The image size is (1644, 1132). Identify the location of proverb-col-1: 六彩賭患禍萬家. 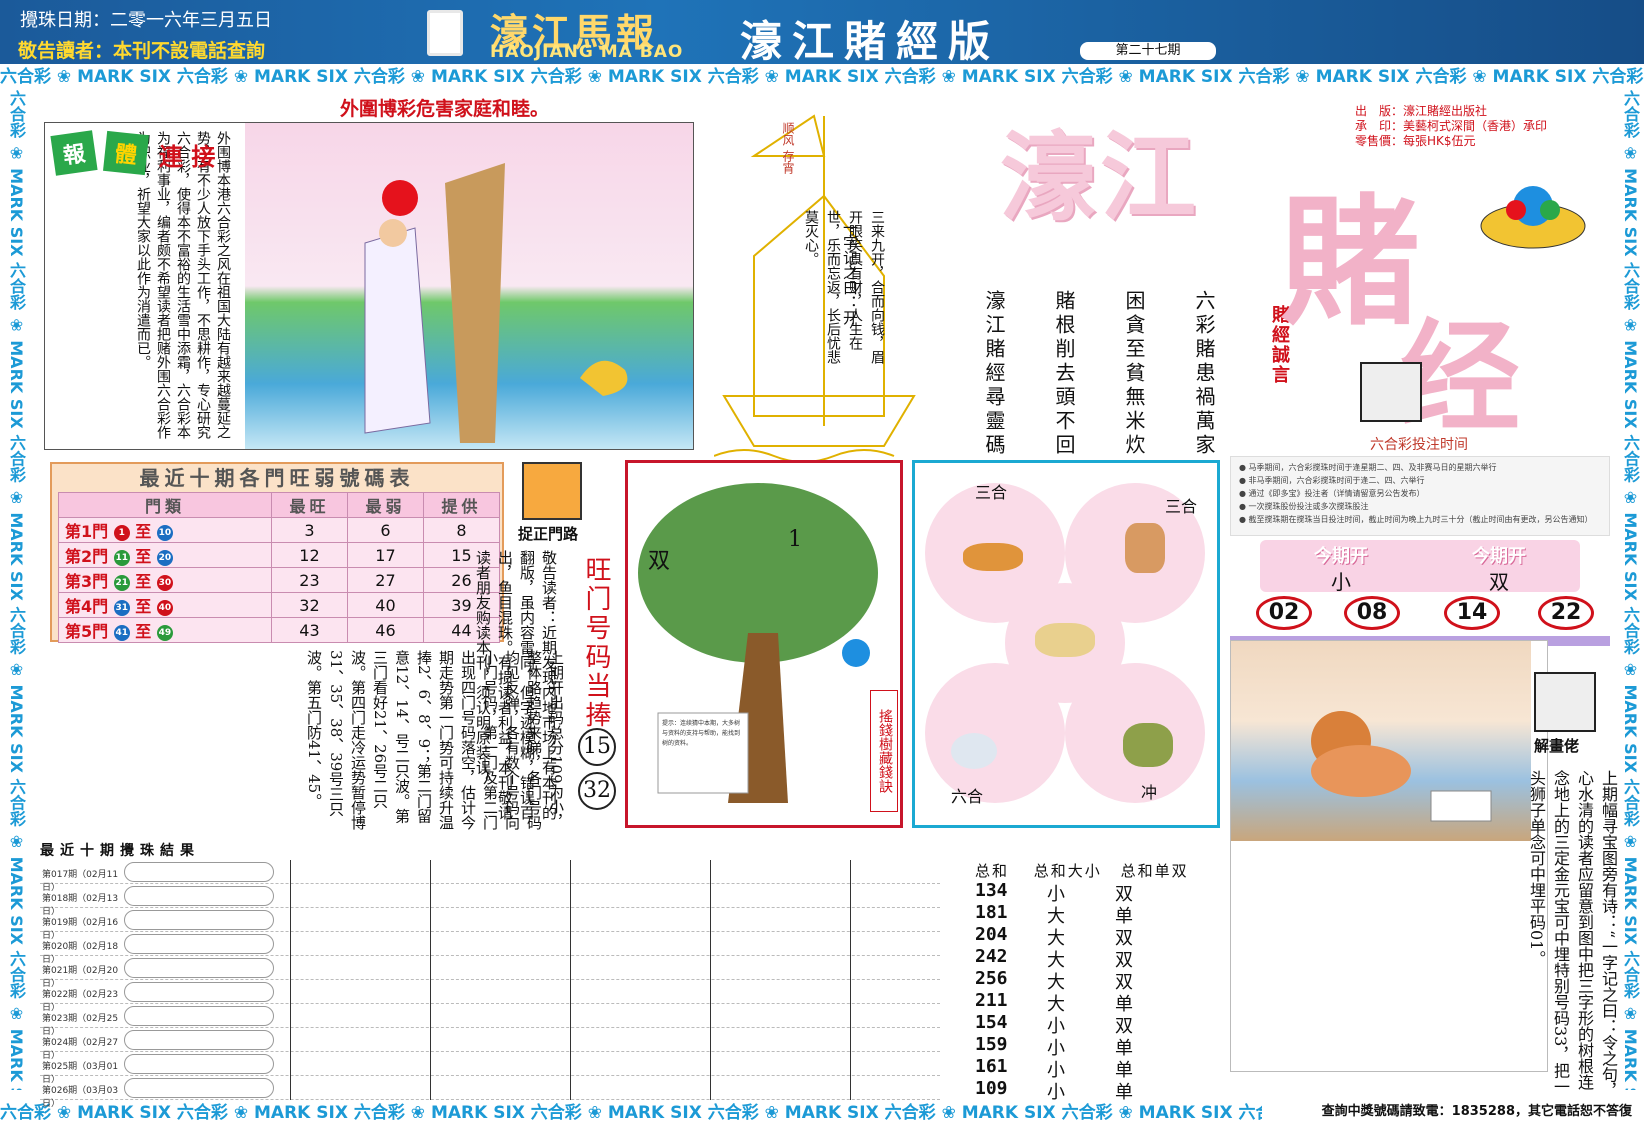
(1204, 374).